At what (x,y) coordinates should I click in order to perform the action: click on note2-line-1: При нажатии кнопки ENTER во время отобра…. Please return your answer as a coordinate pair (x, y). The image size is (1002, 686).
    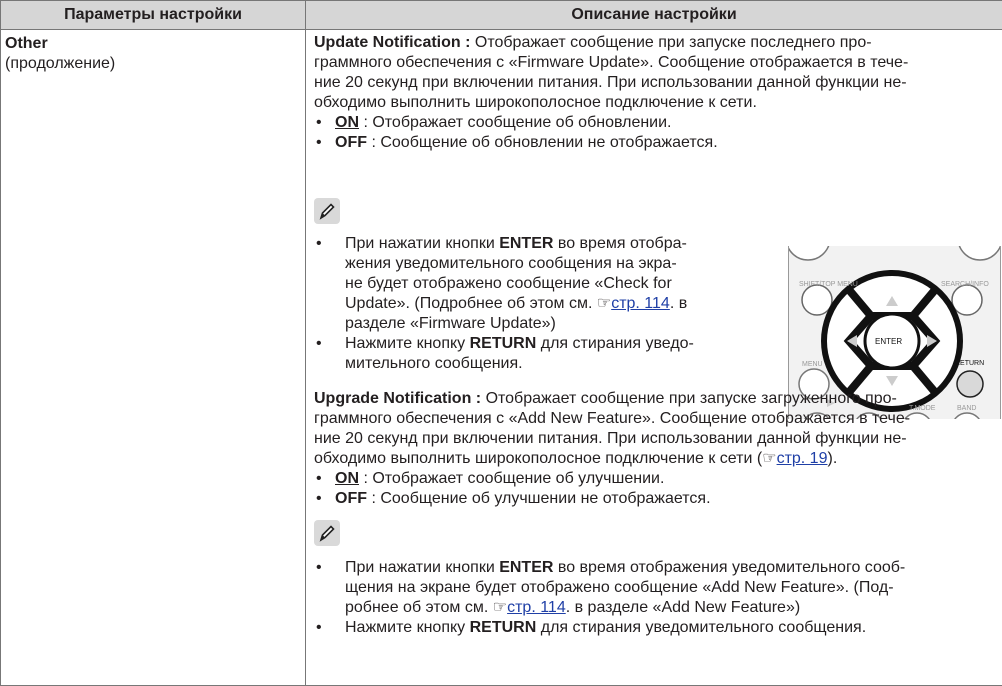
    Looking at the image, I should click on (625, 568).